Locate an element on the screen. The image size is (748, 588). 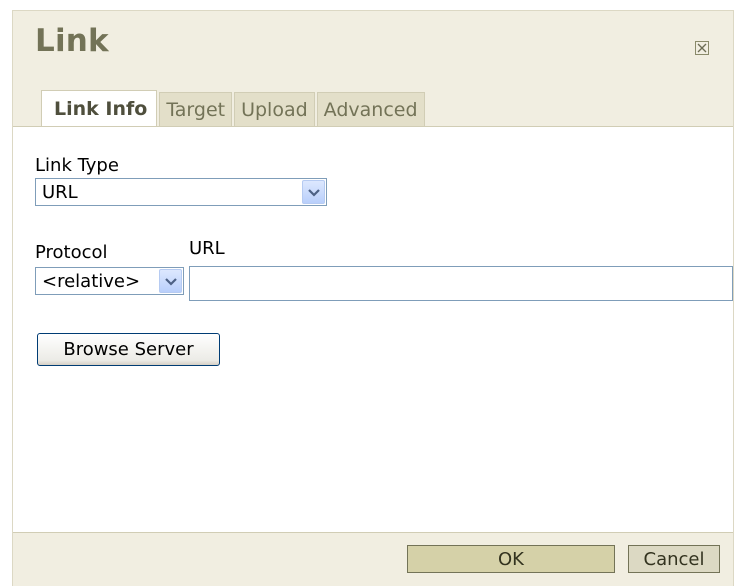
tab-bar: Link Info Target Upload Advanced is located at coordinates (234, 108).